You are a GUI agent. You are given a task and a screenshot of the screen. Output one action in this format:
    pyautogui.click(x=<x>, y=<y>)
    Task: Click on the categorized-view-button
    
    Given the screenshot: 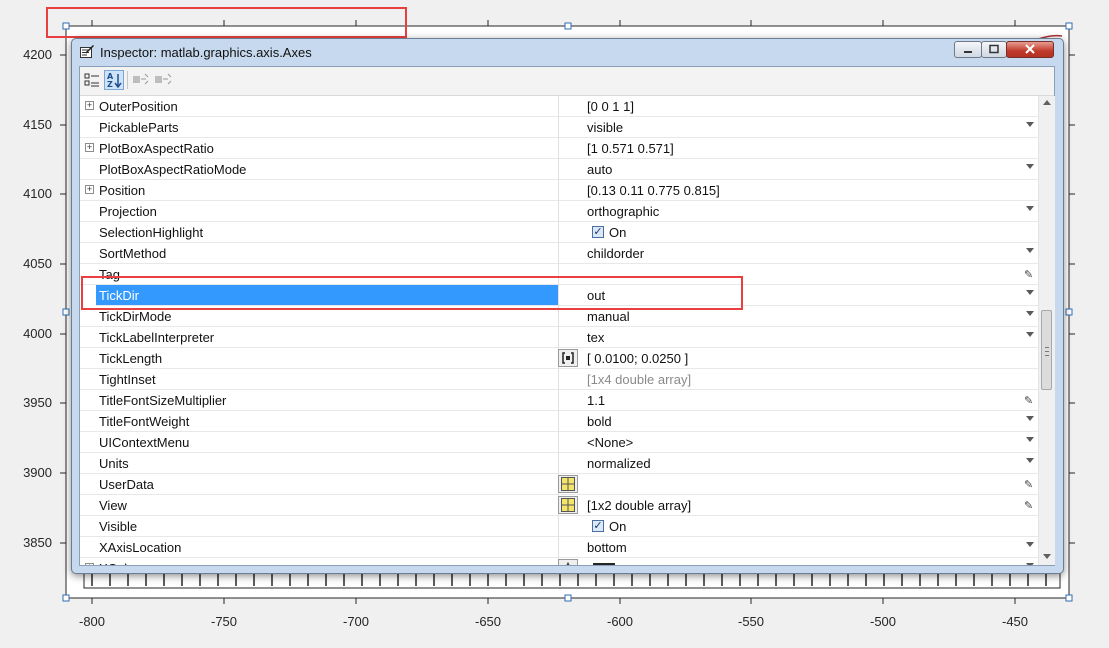 What is the action you would take?
    pyautogui.click(x=92, y=80)
    